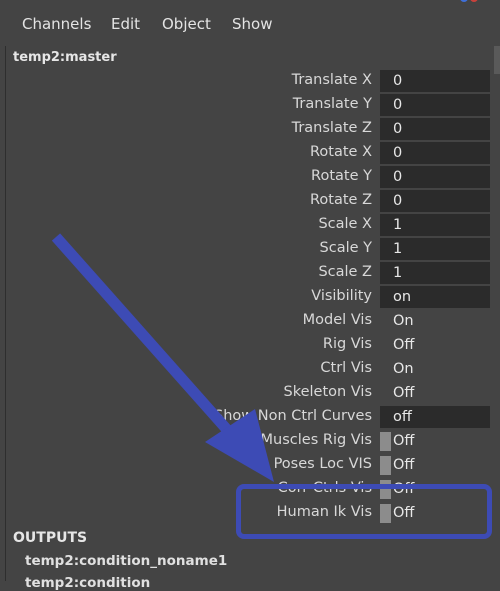  I want to click on channel-row: Rotate Z 0, so click(250, 201).